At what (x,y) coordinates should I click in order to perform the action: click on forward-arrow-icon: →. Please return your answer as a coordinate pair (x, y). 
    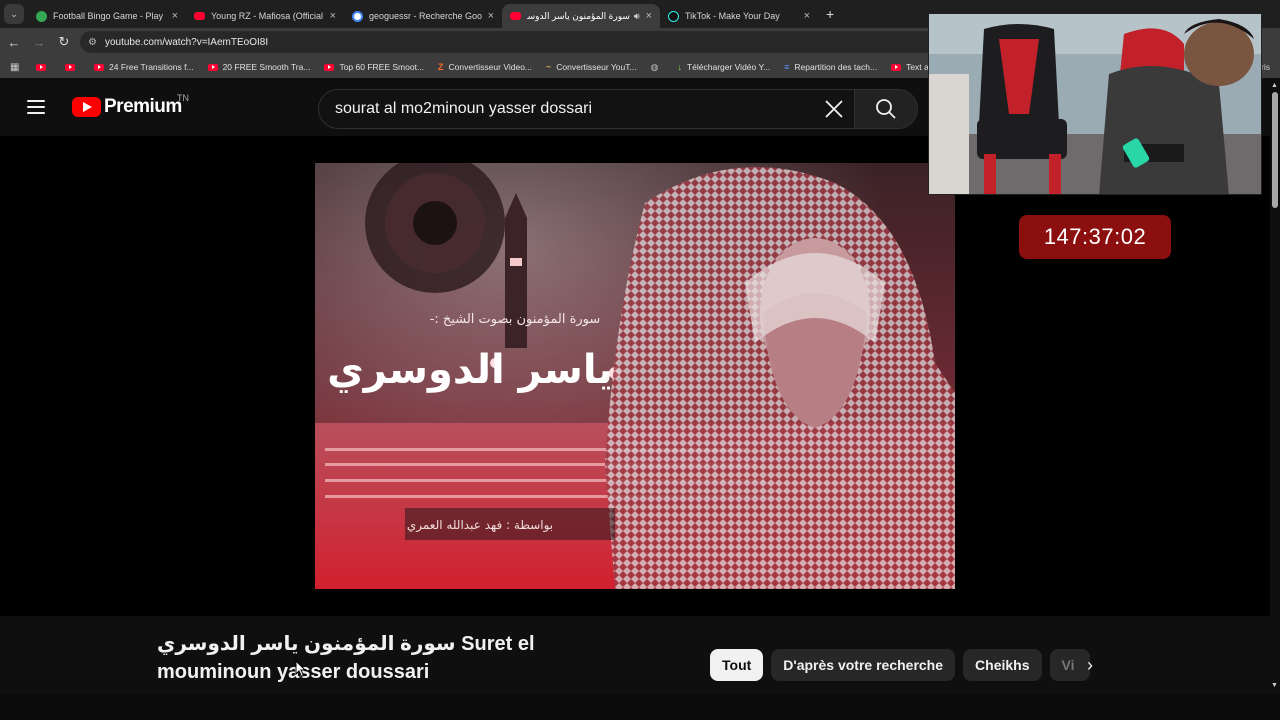
    Looking at the image, I should click on (39, 42).